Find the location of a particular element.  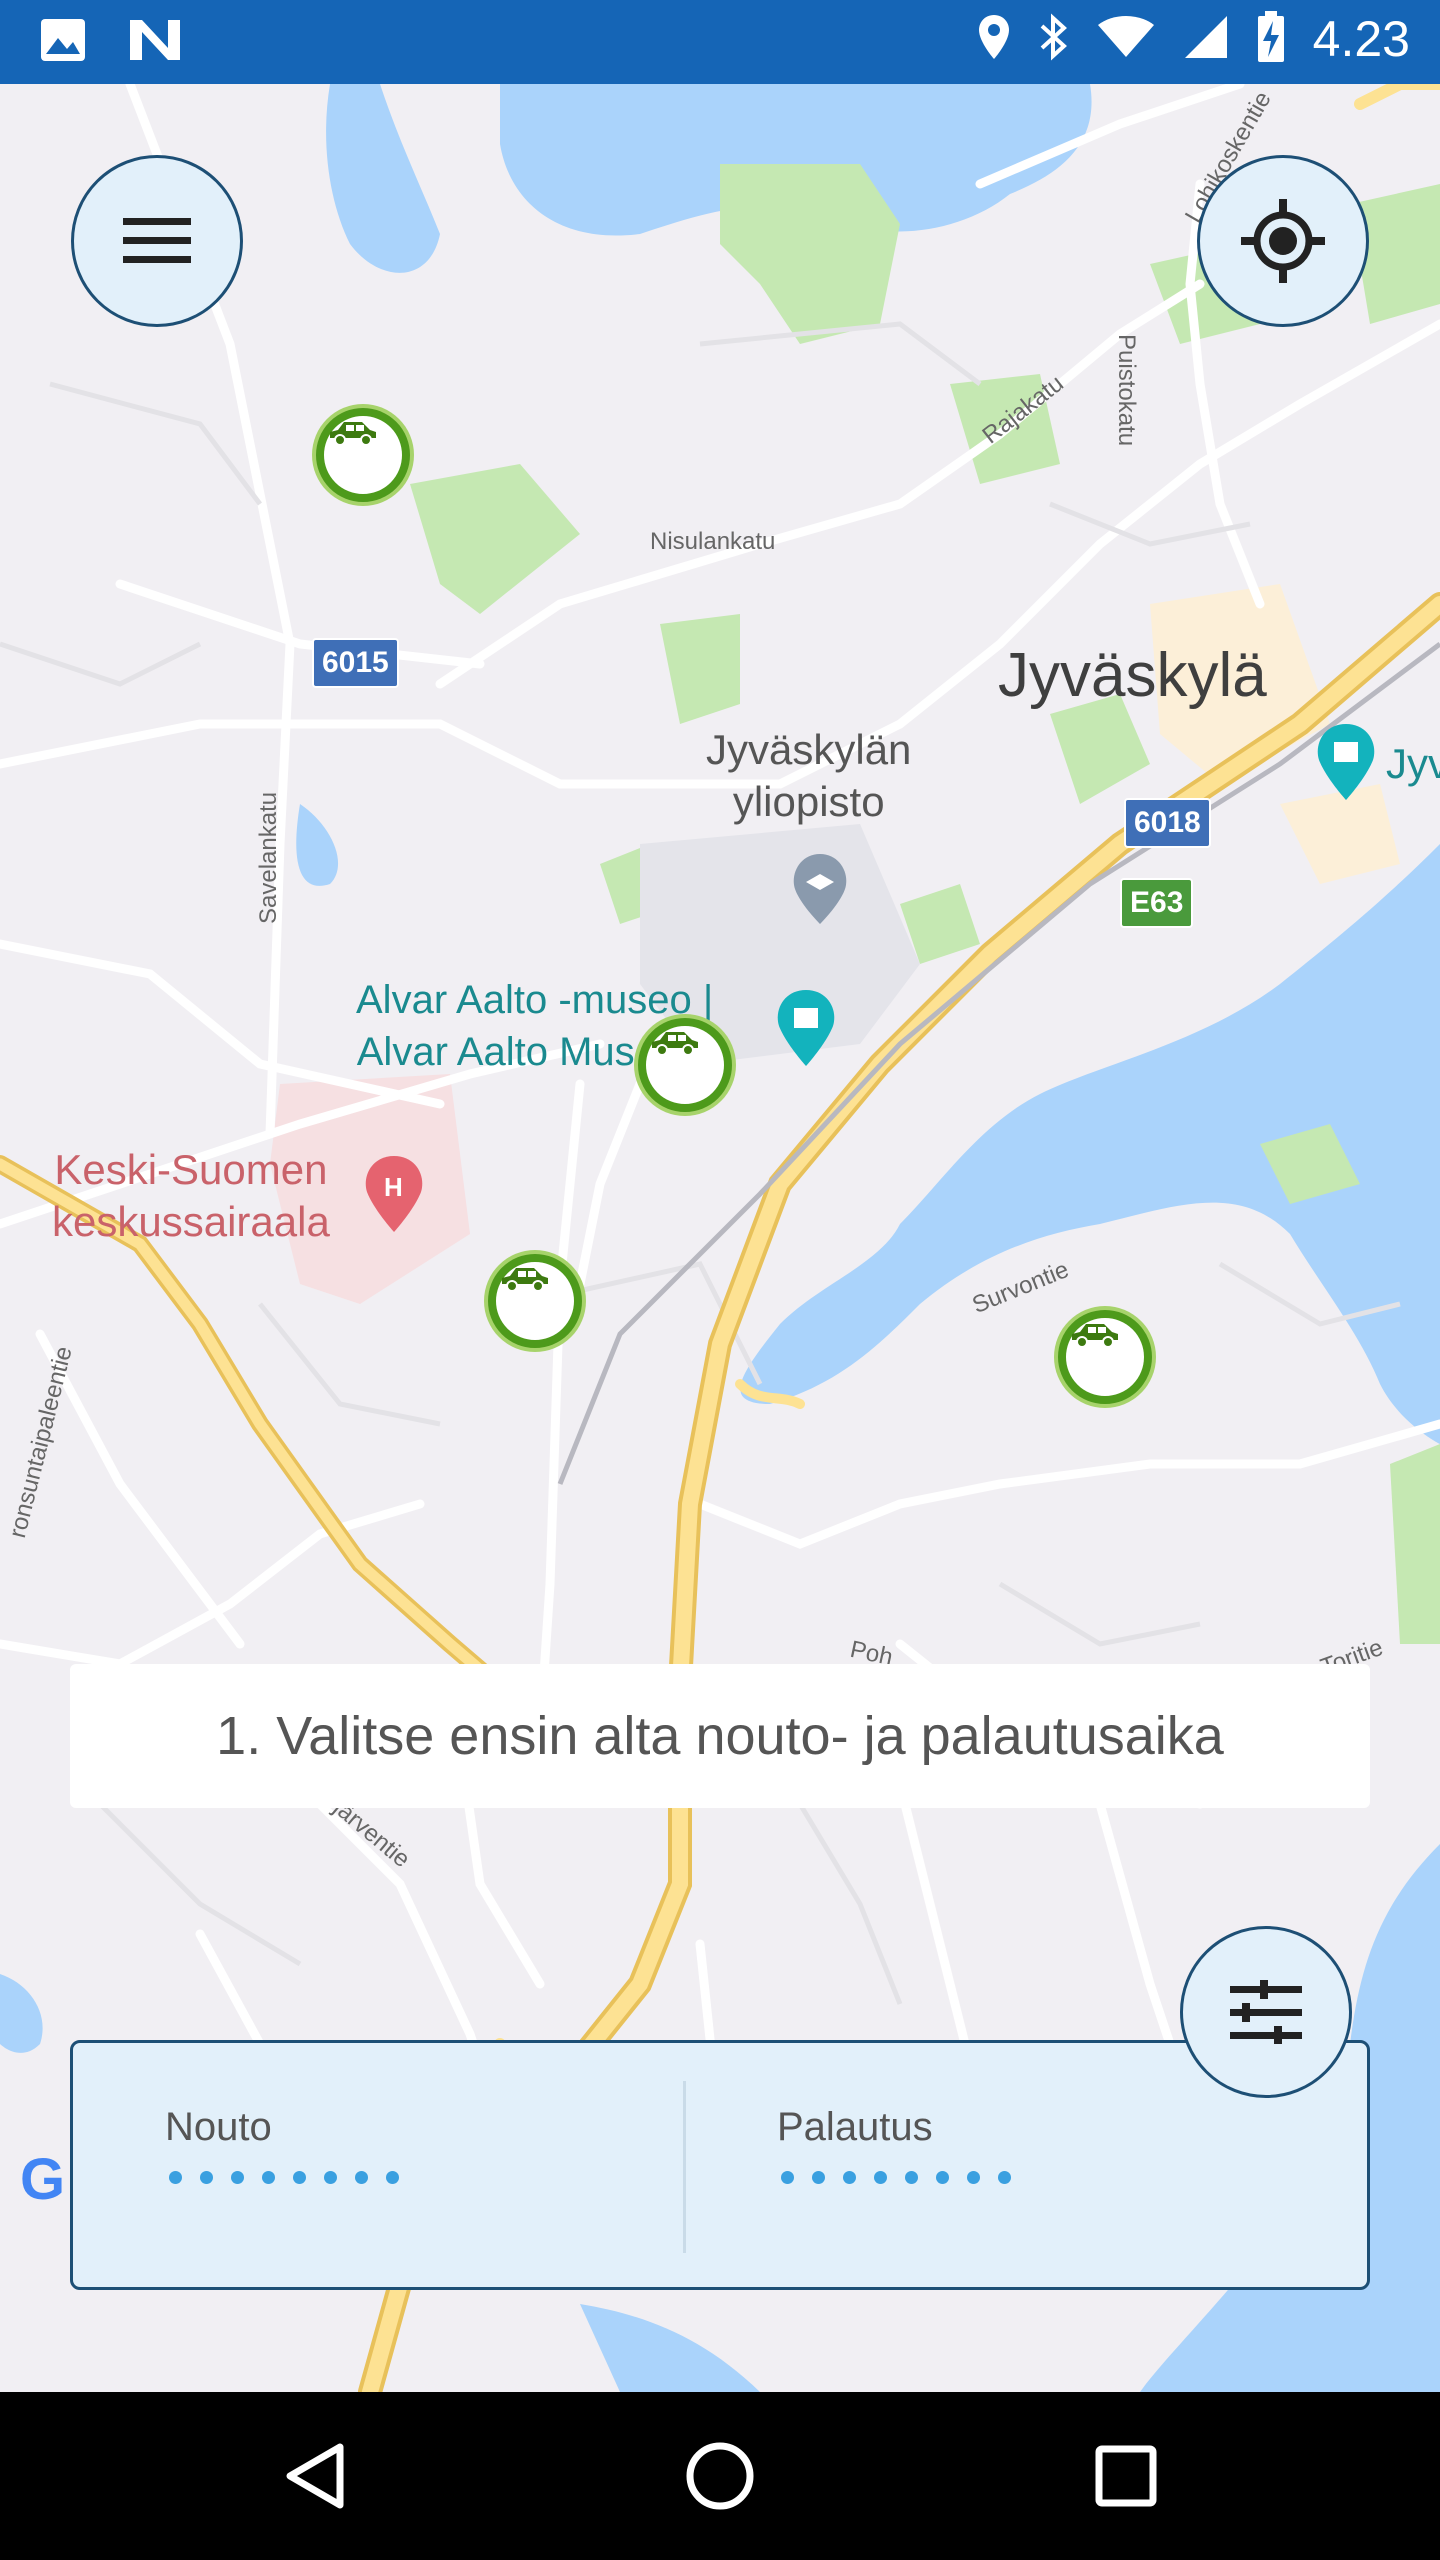

road-shield-e63: E63 is located at coordinates (1157, 903).